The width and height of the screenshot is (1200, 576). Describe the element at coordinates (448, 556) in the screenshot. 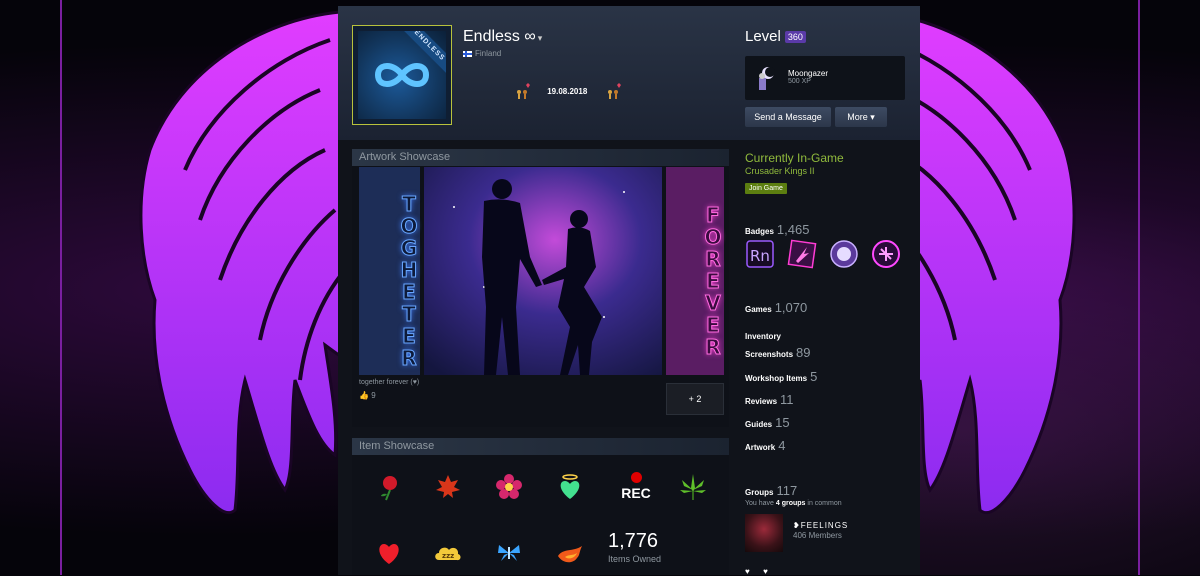

I see `svg-text: zzz` at that location.